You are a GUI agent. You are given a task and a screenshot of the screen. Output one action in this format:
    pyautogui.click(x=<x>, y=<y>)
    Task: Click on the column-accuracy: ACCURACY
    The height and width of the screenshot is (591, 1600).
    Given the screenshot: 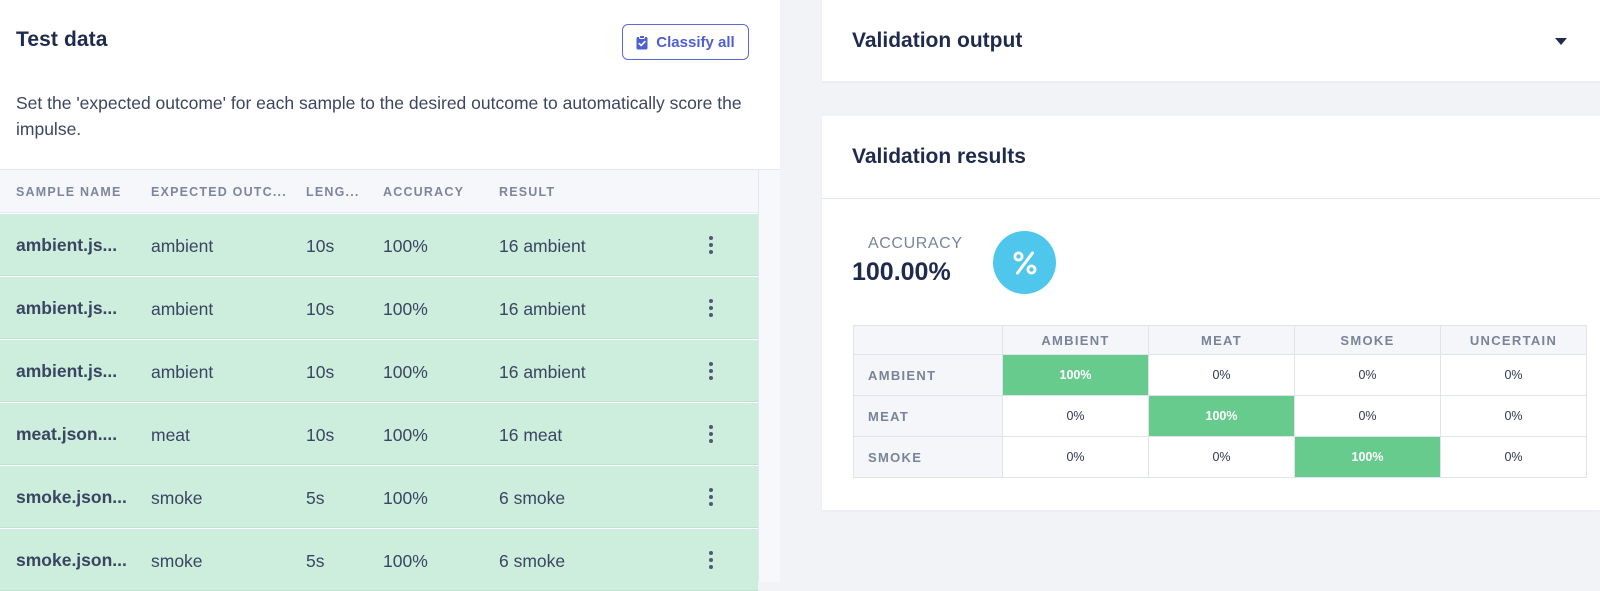 What is the action you would take?
    pyautogui.click(x=423, y=192)
    